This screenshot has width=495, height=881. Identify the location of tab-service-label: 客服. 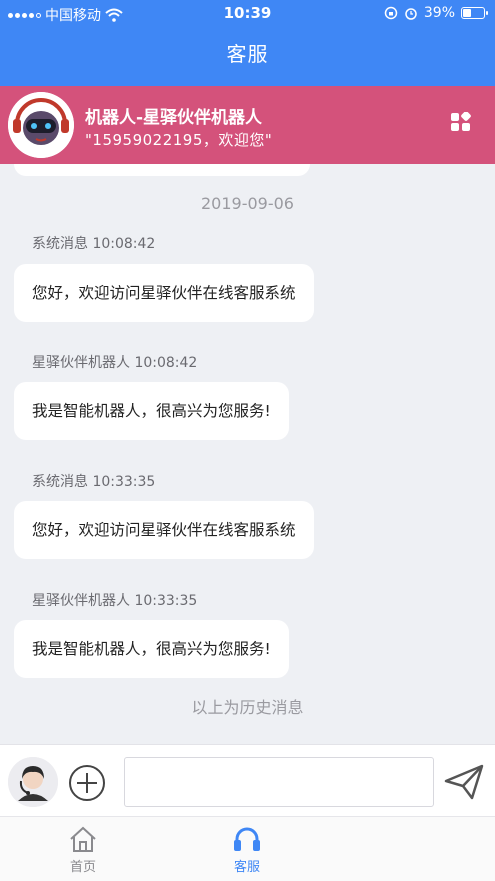
(246, 867).